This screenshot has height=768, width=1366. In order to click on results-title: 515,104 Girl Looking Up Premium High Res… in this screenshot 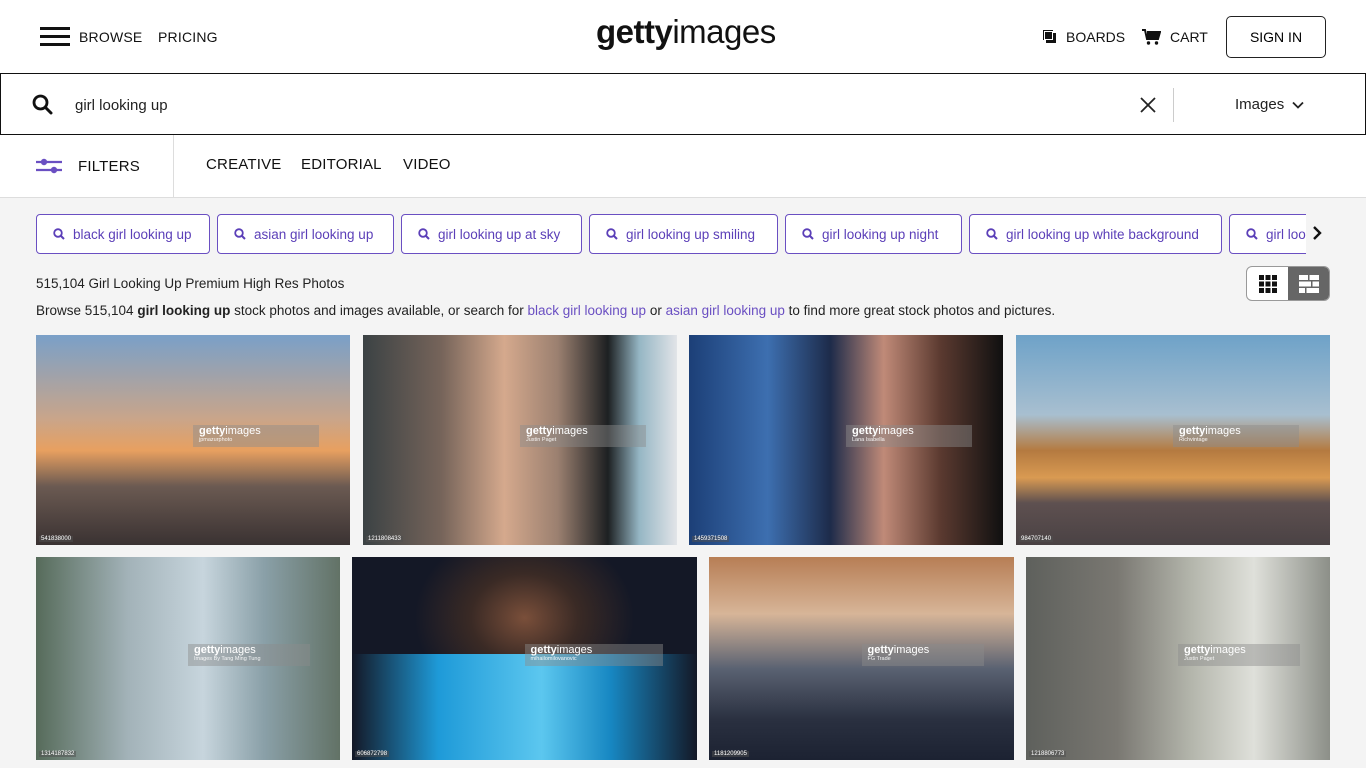, I will do `click(190, 283)`.